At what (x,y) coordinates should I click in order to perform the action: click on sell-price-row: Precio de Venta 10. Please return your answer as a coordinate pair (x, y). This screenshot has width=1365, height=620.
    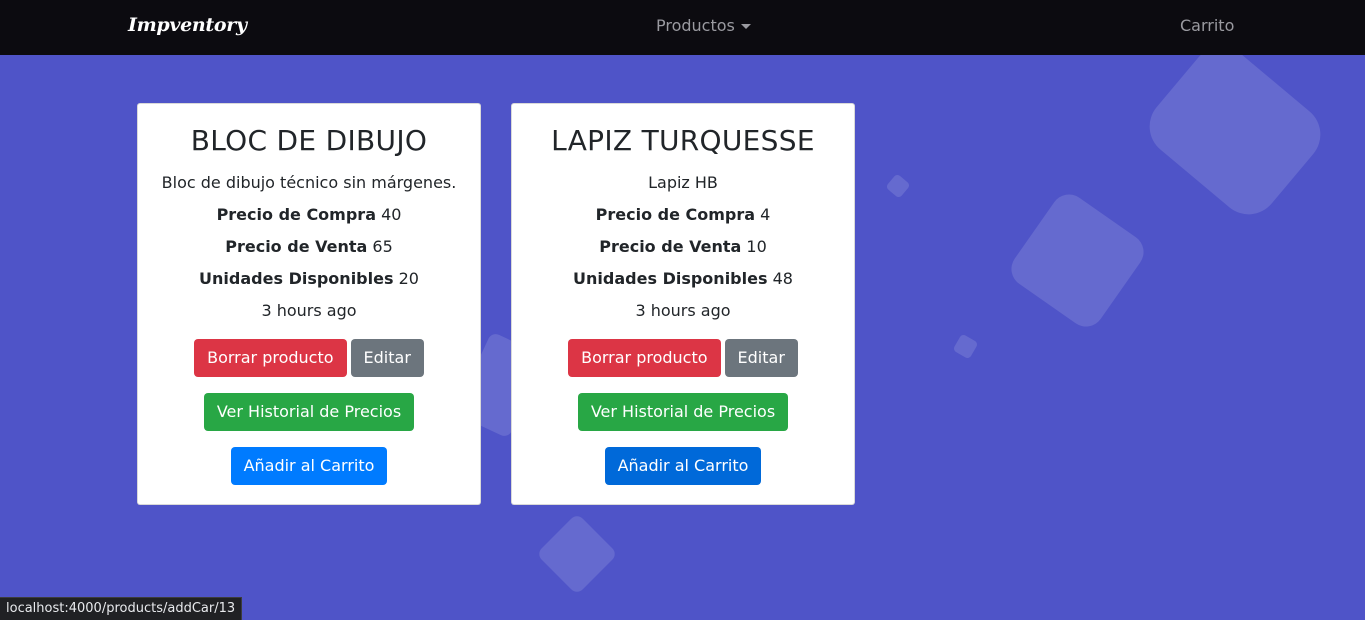
    Looking at the image, I should click on (683, 246).